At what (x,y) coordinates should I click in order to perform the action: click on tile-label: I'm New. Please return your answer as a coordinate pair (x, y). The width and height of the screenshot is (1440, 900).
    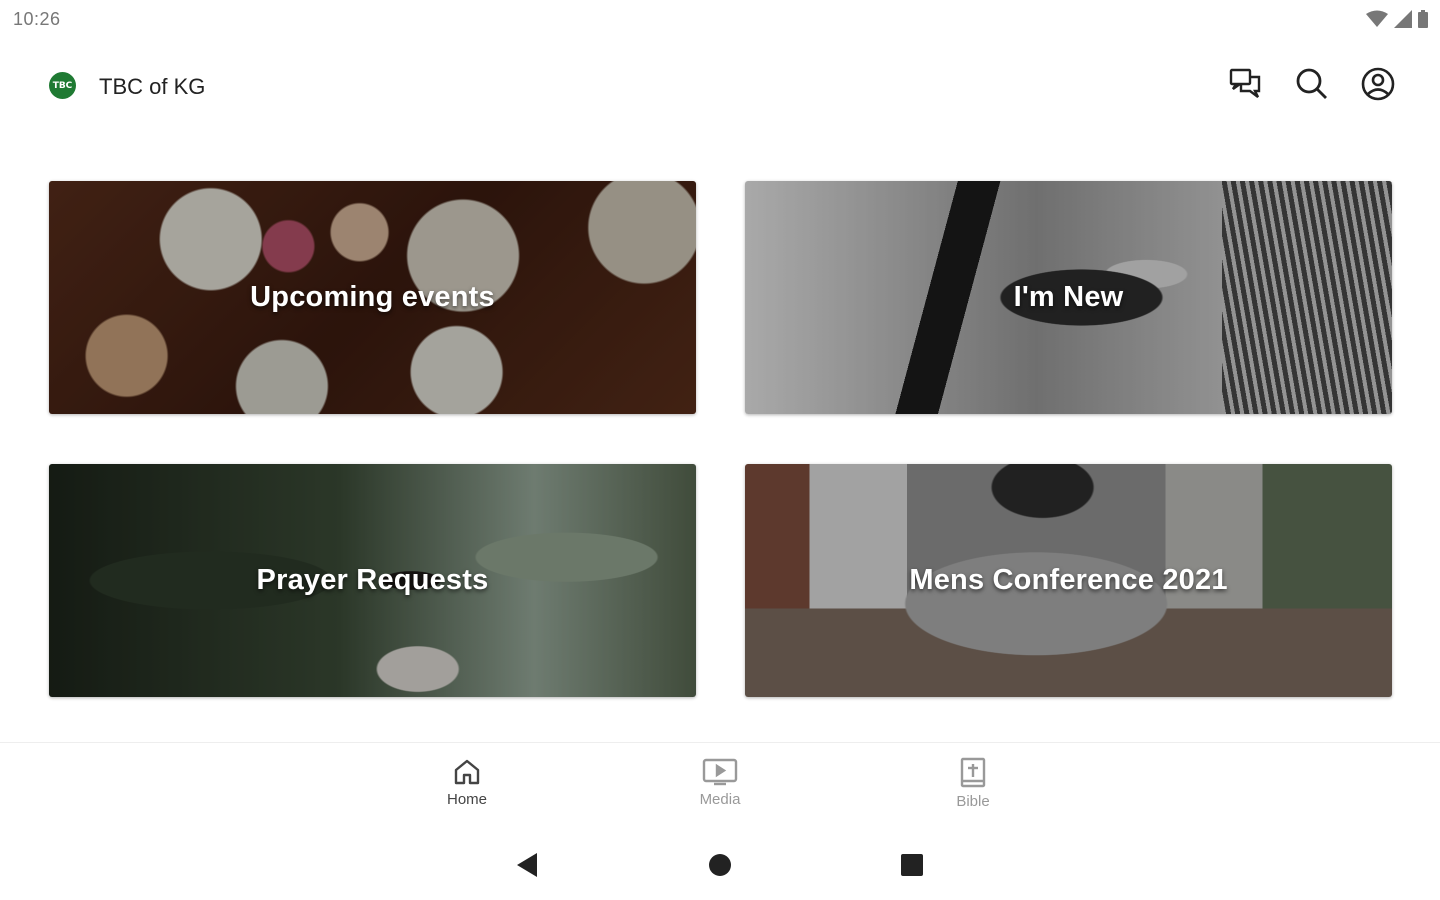
    Looking at the image, I should click on (1068, 297).